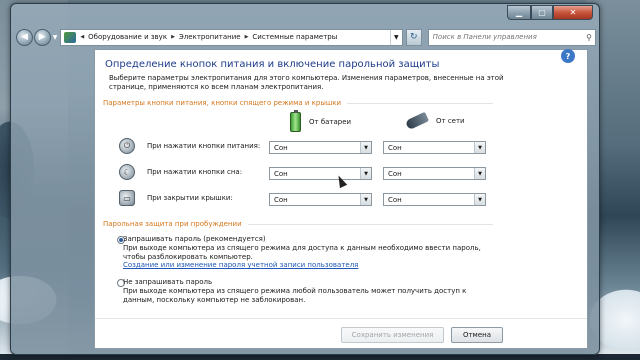 The image size is (640, 360). Describe the element at coordinates (204, 146) in the screenshot. I see `row-label: При нажатии кнопки питания:` at that location.